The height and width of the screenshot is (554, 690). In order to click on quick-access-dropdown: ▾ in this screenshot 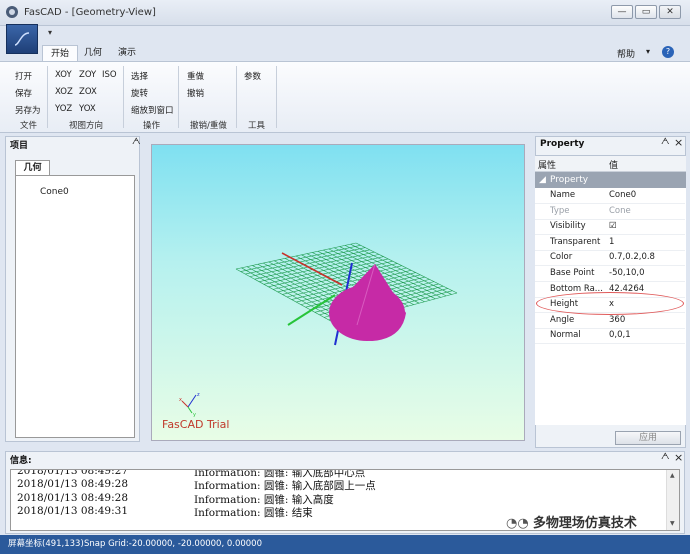, I will do `click(50, 32)`.